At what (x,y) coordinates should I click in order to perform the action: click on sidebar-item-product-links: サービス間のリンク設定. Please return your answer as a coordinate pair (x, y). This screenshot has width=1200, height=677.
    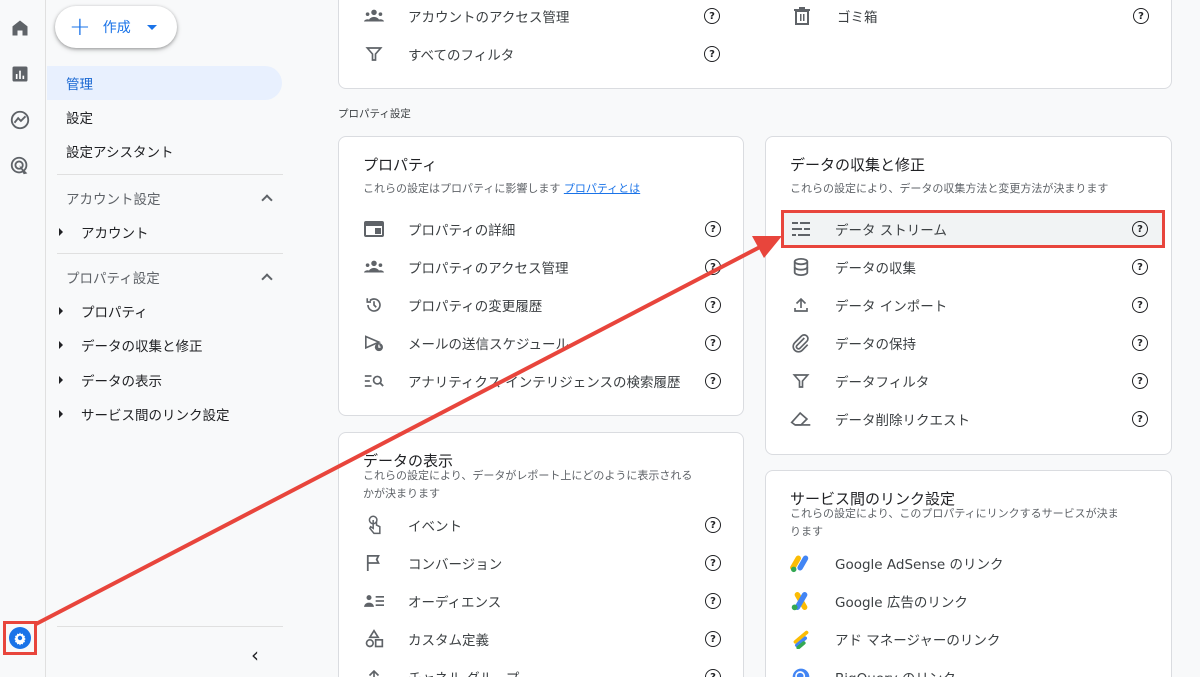
    Looking at the image, I should click on (144, 414).